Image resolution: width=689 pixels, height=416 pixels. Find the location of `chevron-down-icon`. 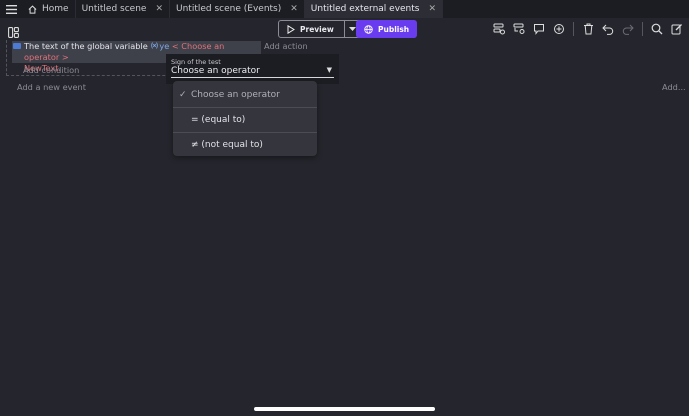

chevron-down-icon is located at coordinates (352, 29).